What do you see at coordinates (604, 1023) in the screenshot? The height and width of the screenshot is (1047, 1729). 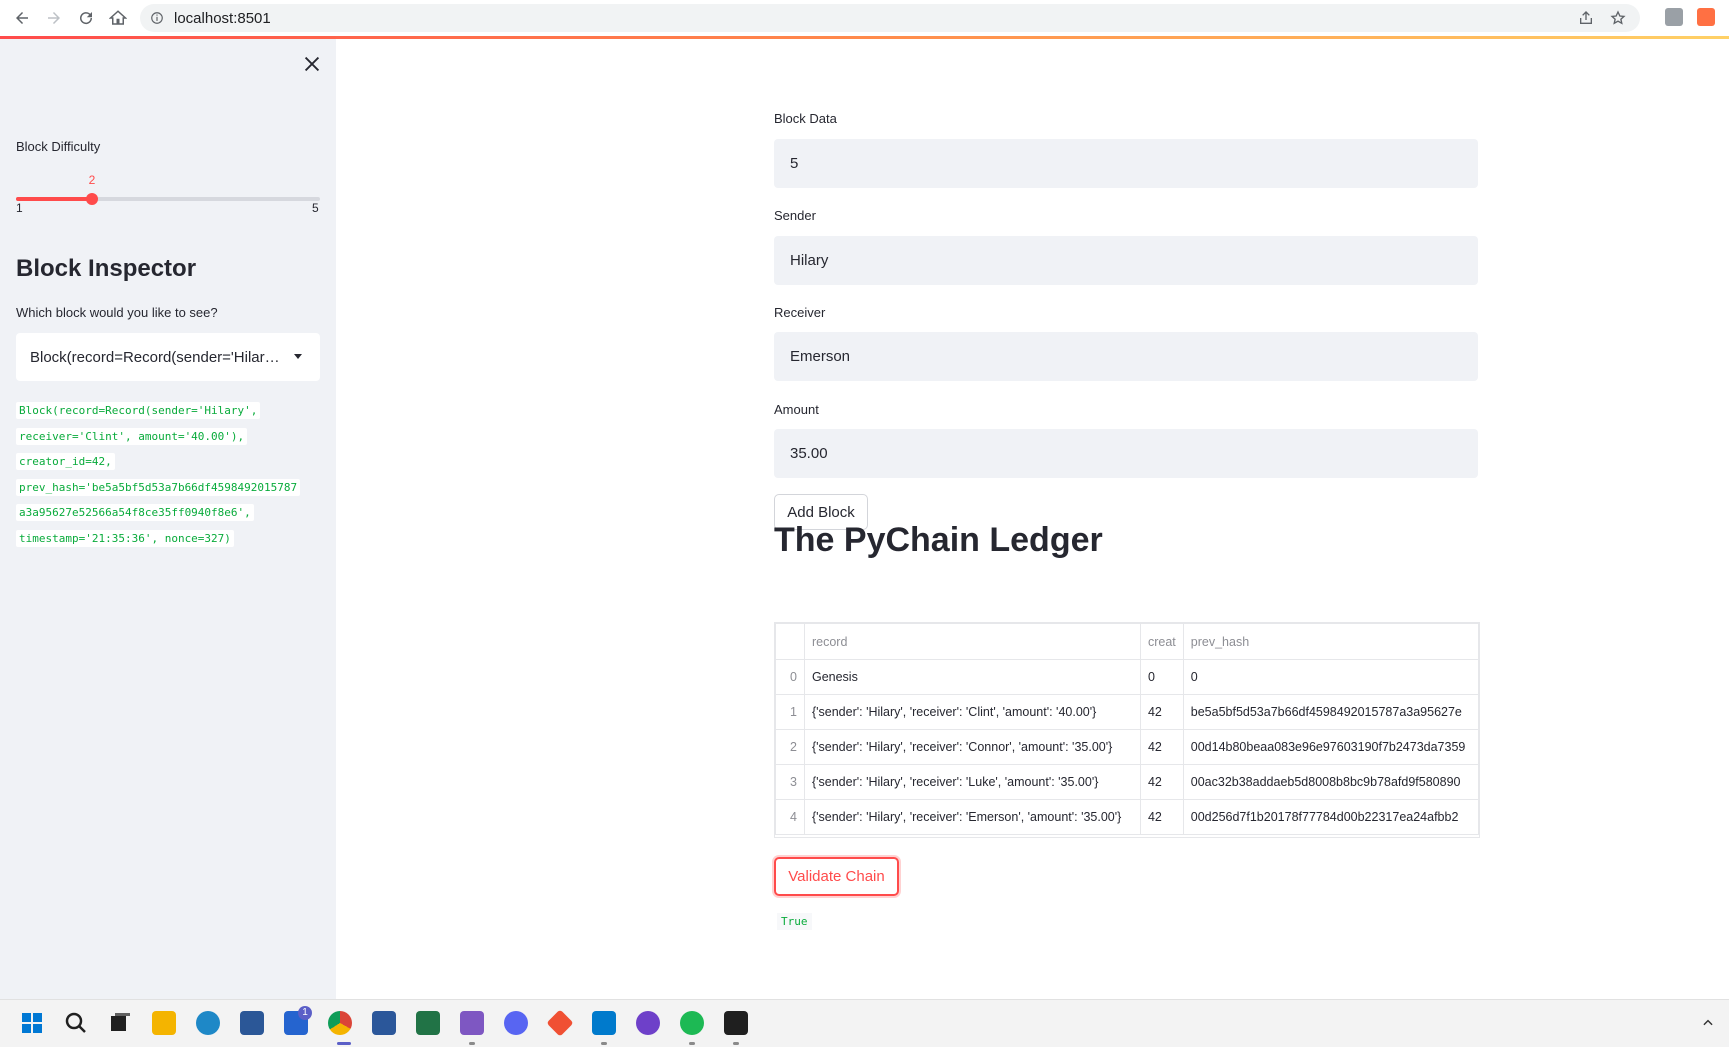 I see `vscode-icon` at bounding box center [604, 1023].